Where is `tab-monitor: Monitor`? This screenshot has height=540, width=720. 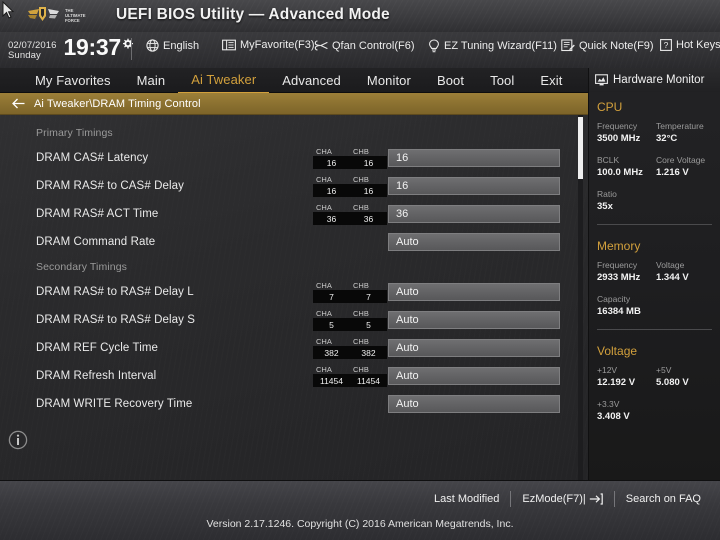
tab-monitor: Monitor is located at coordinates (389, 80).